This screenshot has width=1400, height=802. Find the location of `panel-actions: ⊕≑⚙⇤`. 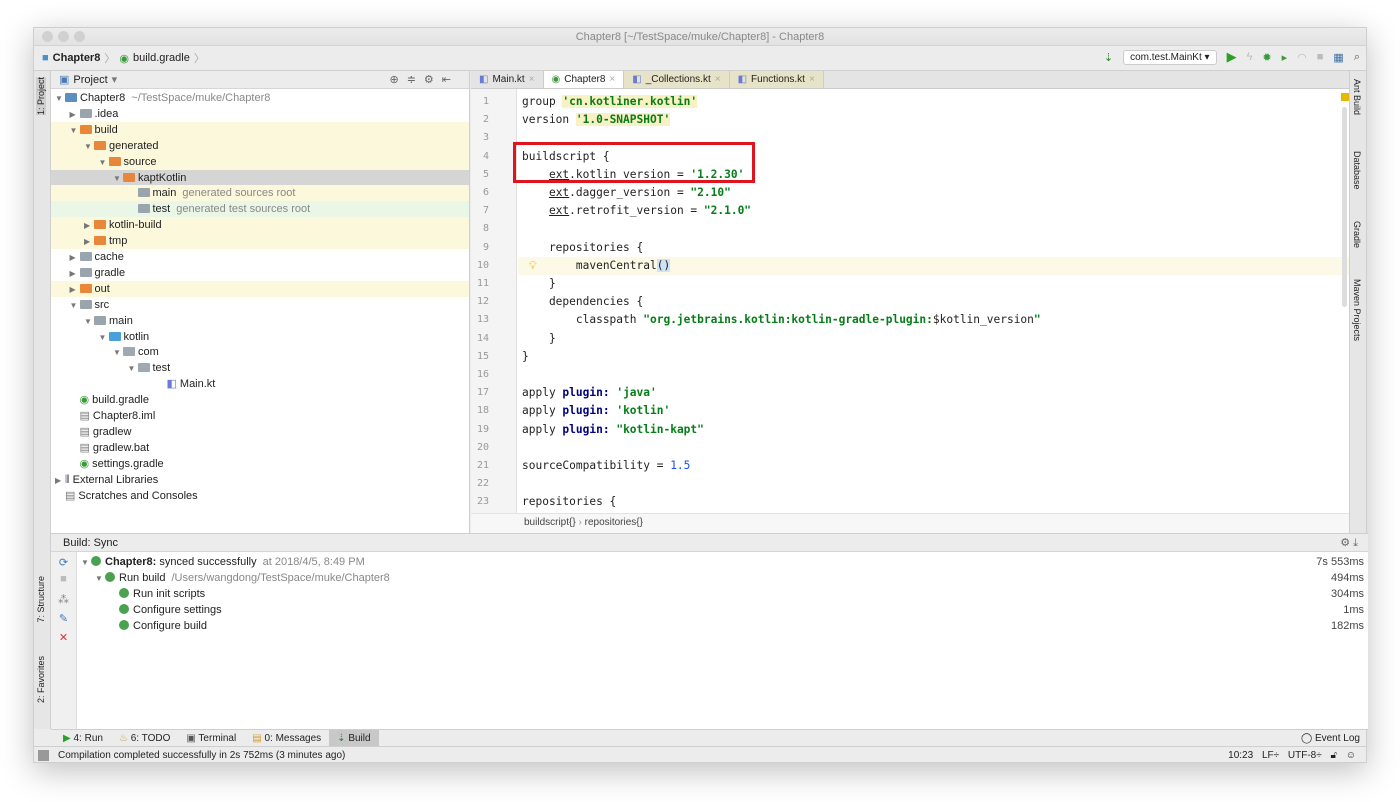

panel-actions: ⊕≑⚙⇤ is located at coordinates (424, 79).